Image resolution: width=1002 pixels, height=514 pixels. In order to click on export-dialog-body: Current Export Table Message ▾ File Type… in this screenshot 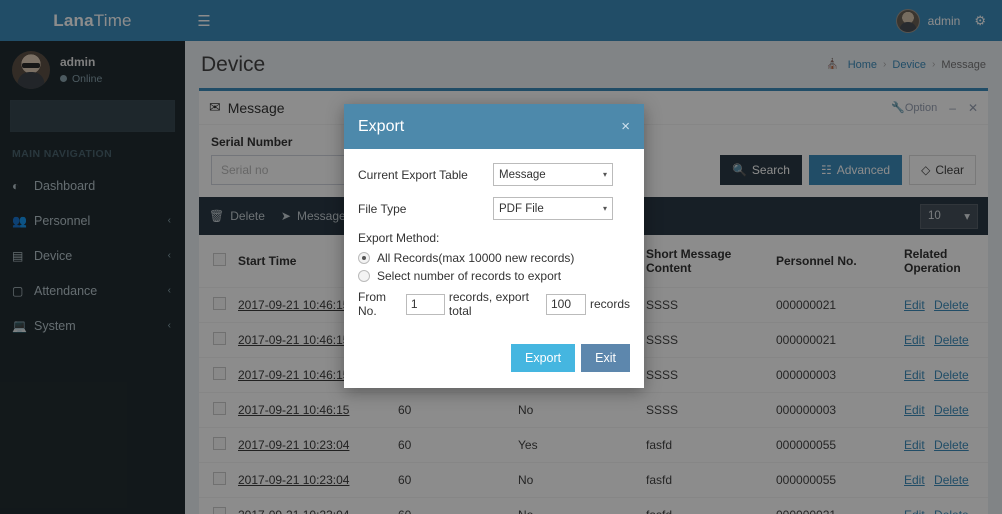, I will do `click(494, 239)`.